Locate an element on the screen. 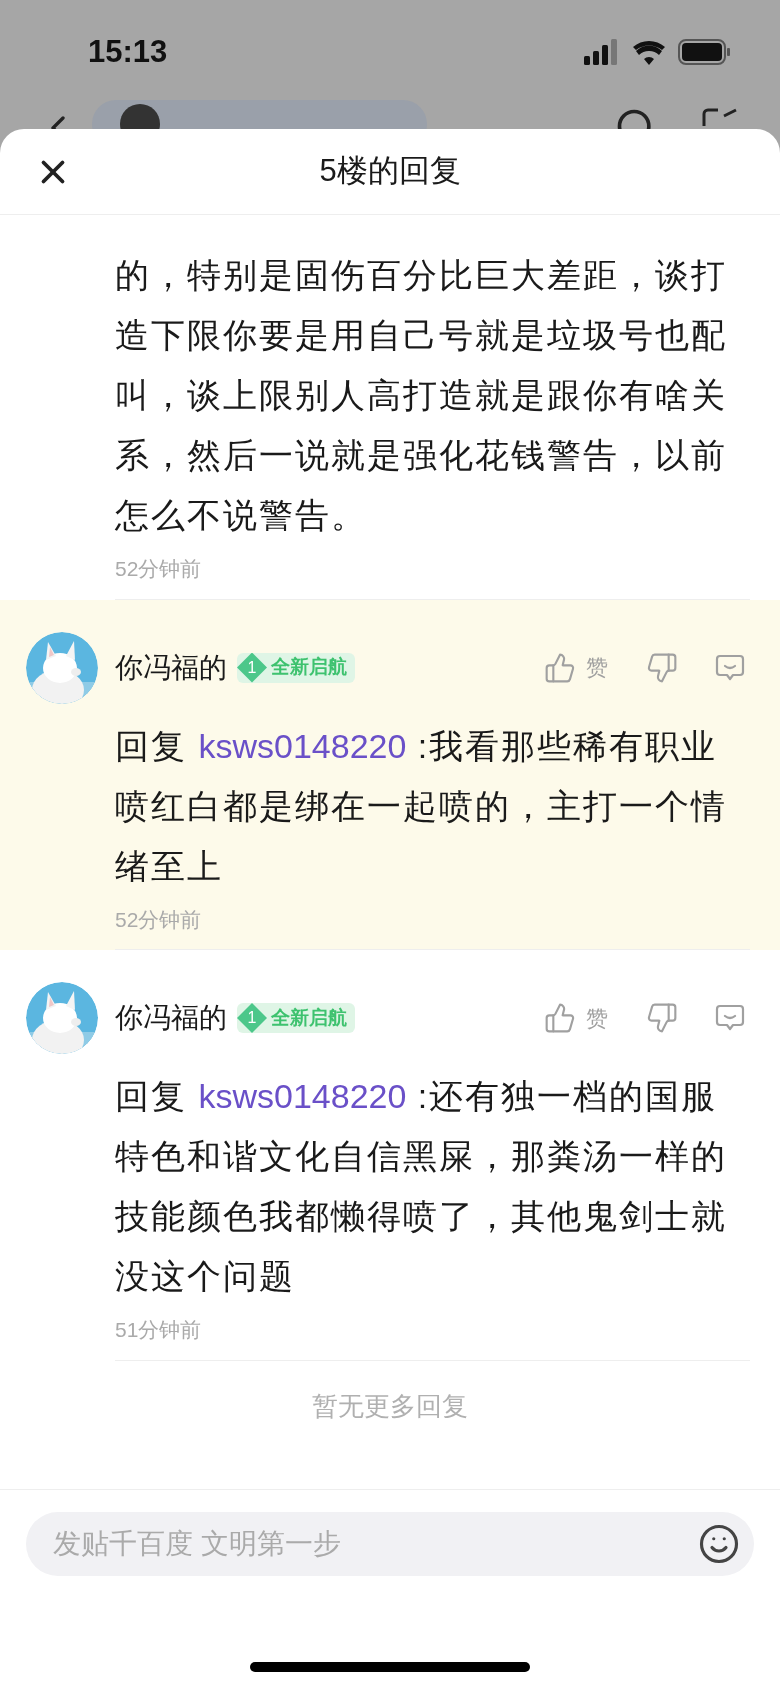  signal-icon is located at coordinates (602, 52).